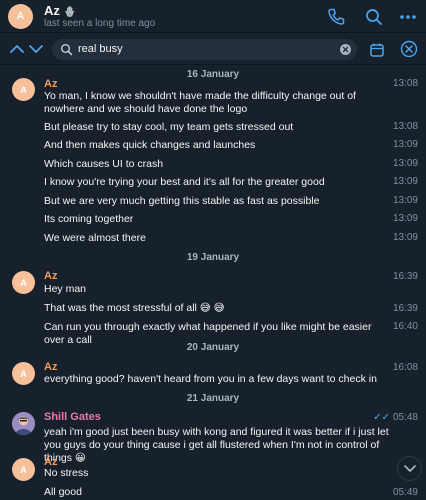  I want to click on message-text: No stress, so click(66, 473).